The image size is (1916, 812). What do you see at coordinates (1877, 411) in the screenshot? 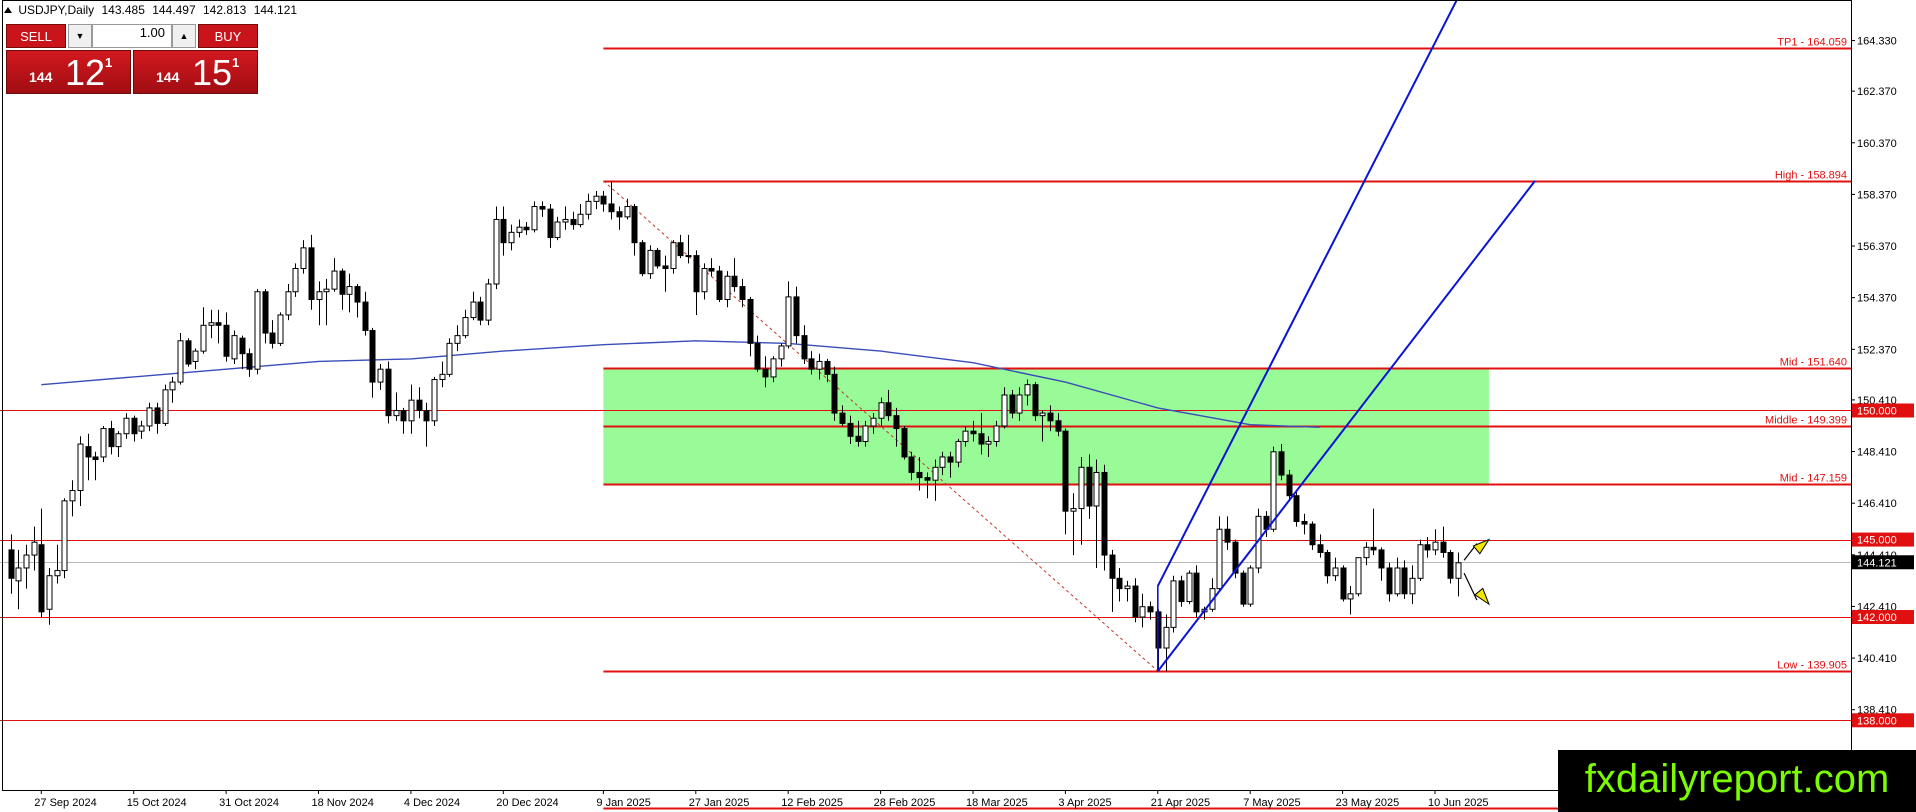
I see `price-tag: 150.000` at bounding box center [1877, 411].